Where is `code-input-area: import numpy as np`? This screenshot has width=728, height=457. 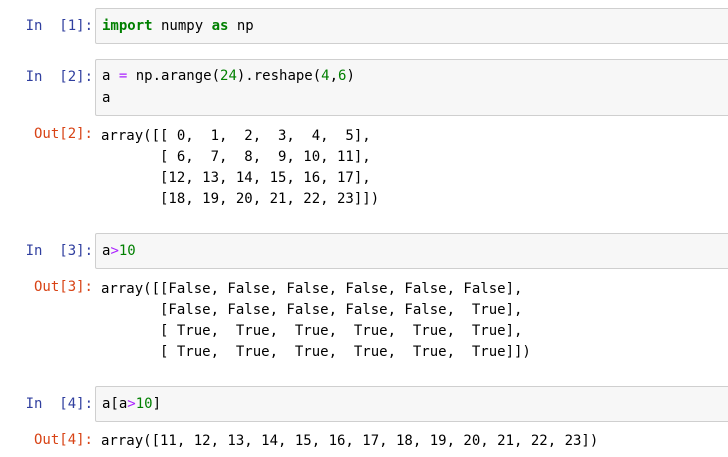 code-input-area: import numpy as np is located at coordinates (411, 26).